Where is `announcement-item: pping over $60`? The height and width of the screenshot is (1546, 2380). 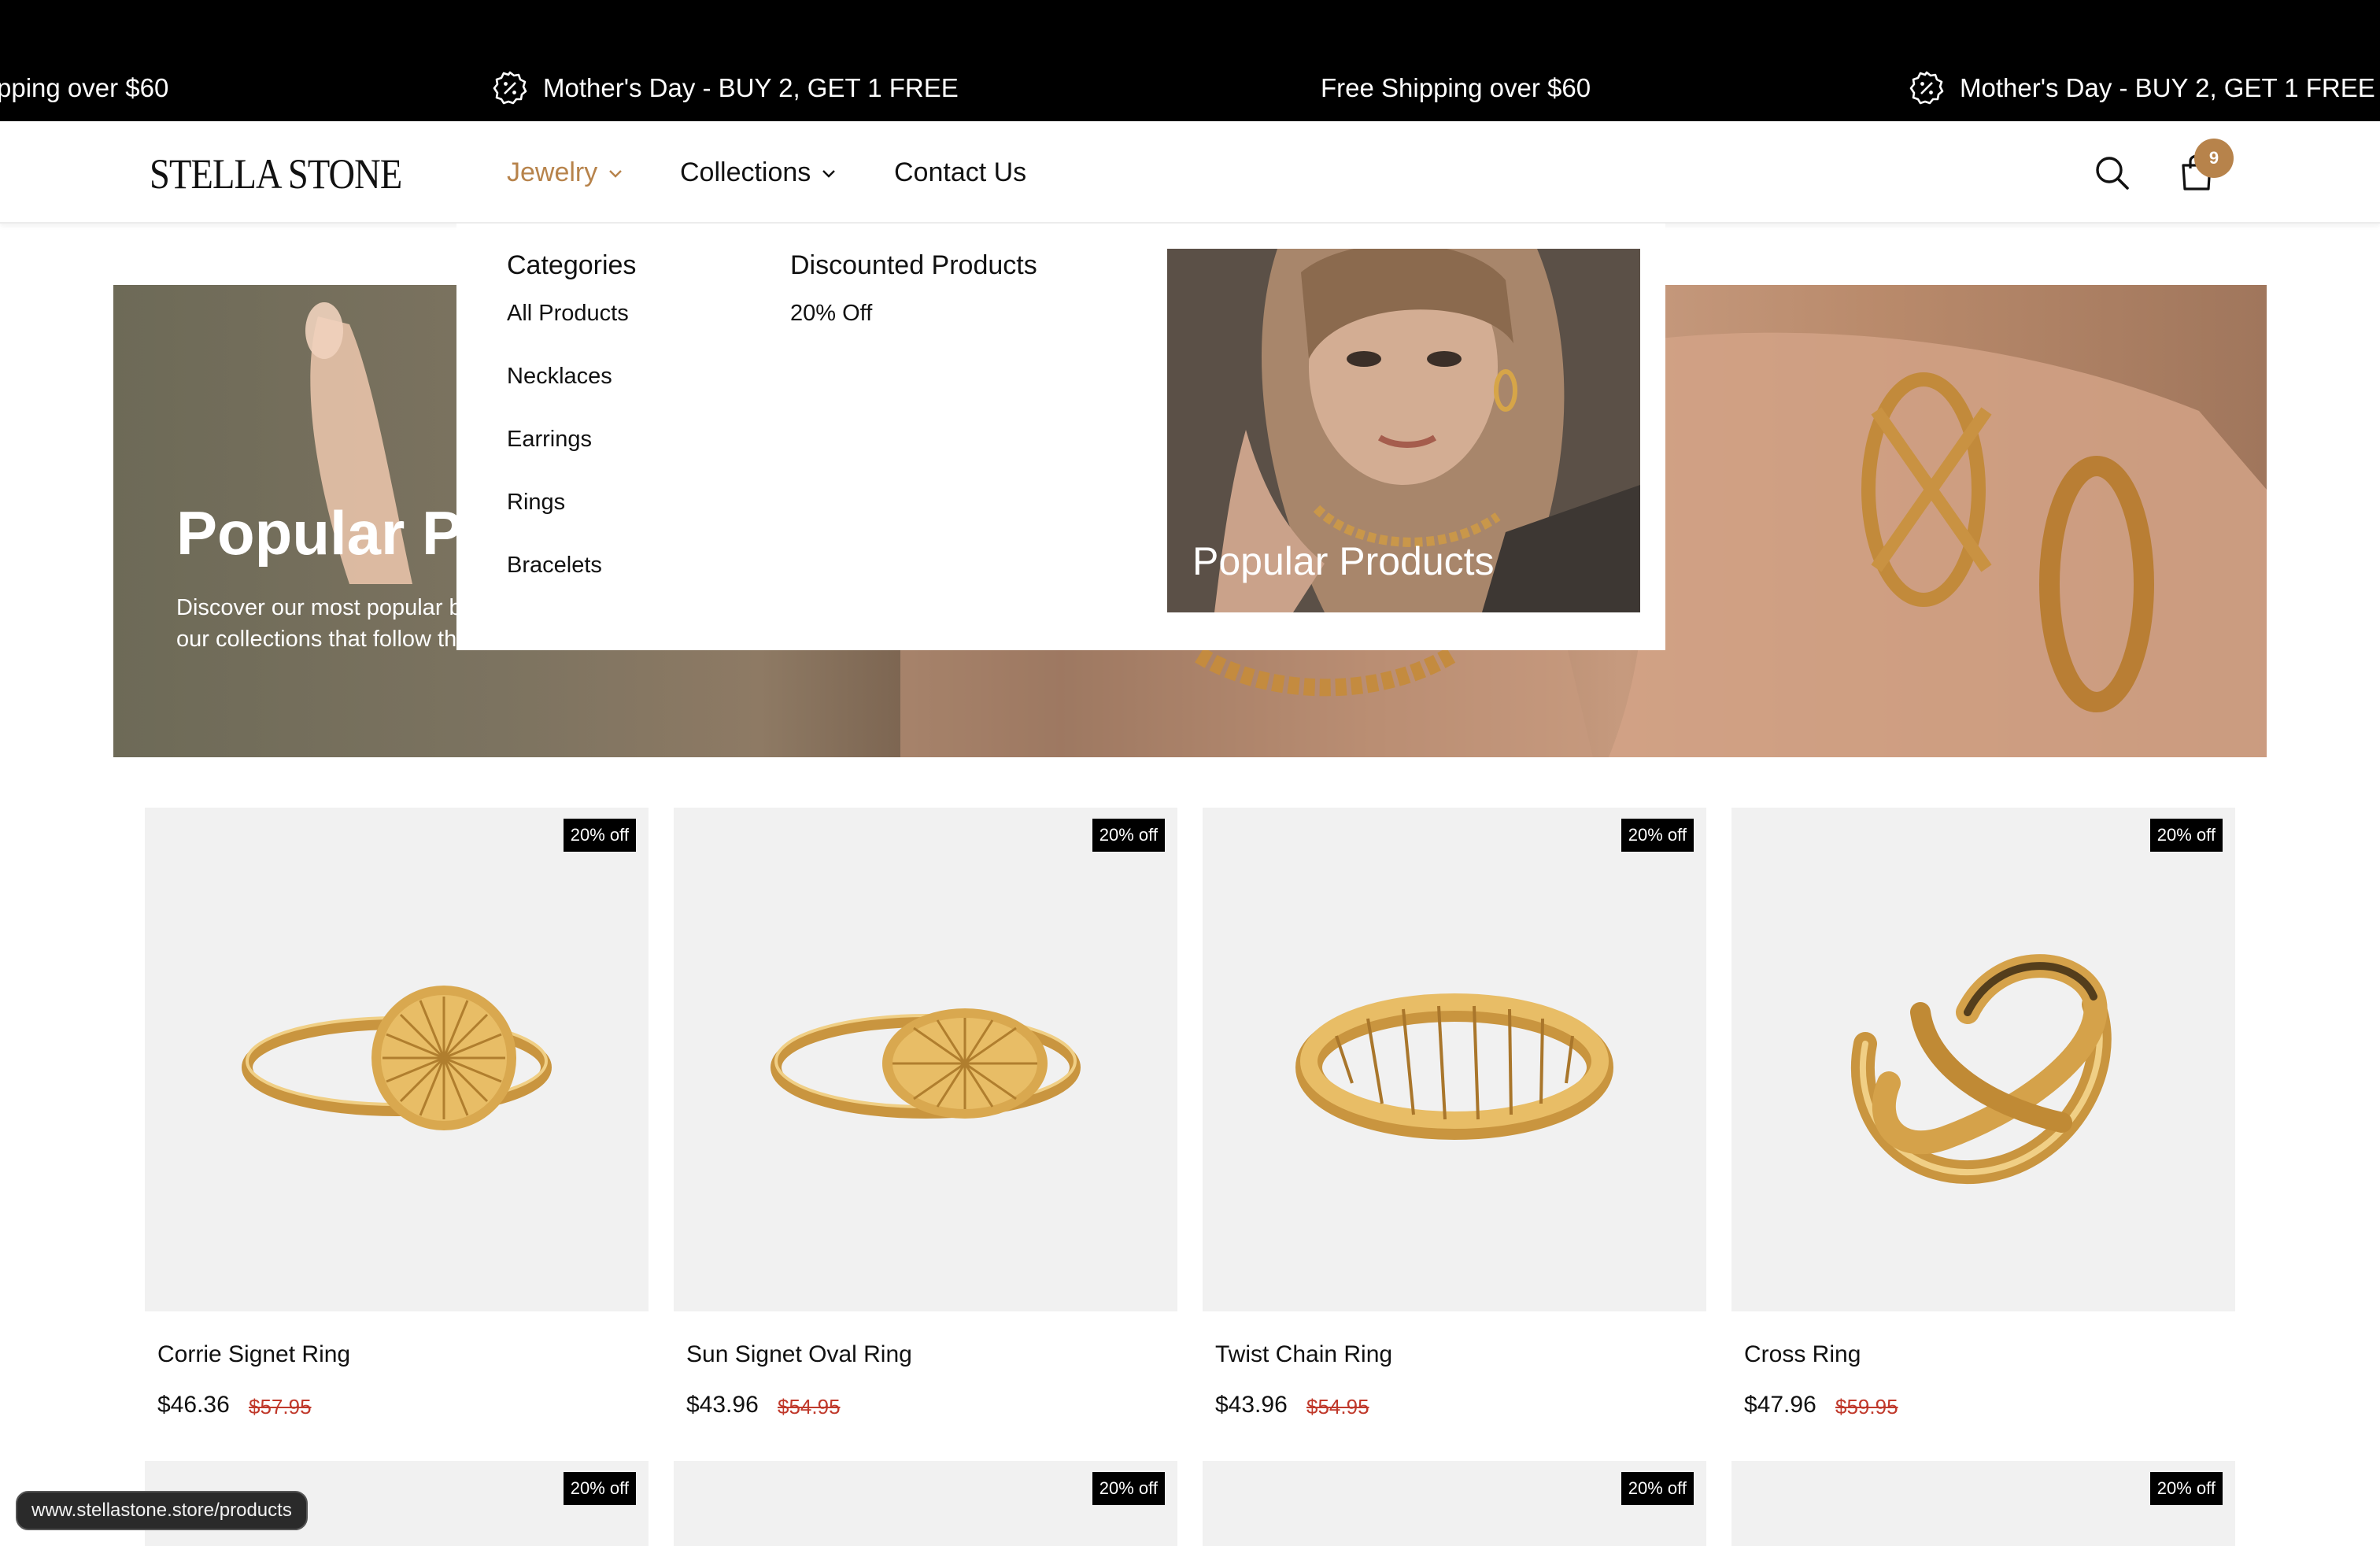
announcement-item: pping over $60 is located at coordinates (84, 88).